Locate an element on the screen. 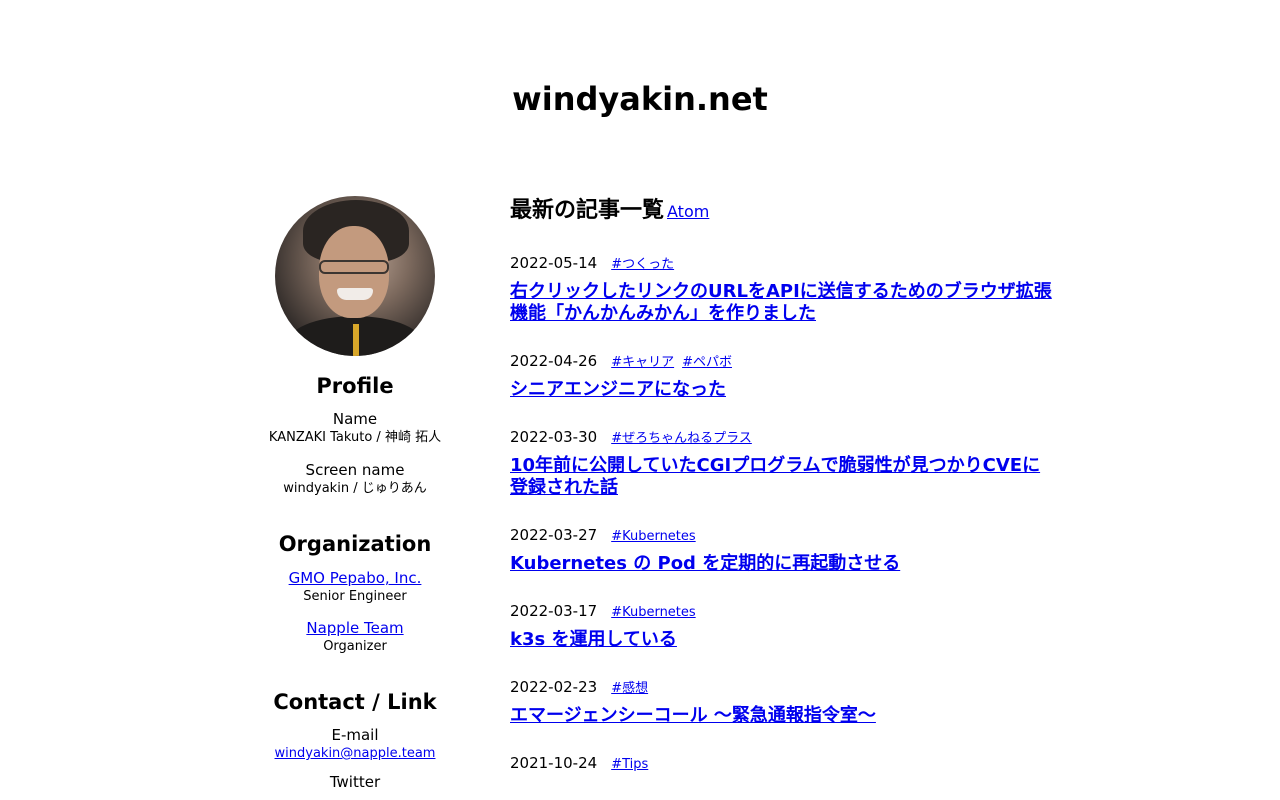  article-title-link: シニアエンジニアになった is located at coordinates (782, 390).